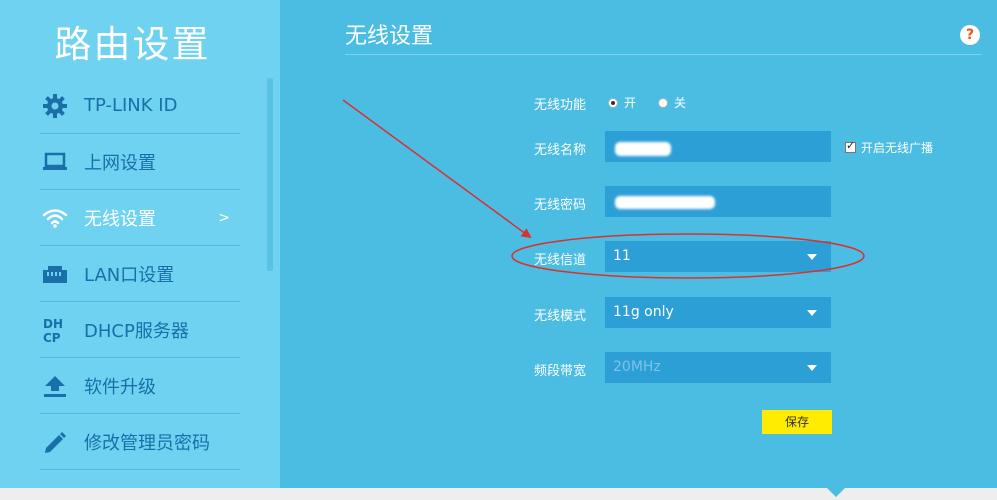  Describe the element at coordinates (132, 44) in the screenshot. I see `brand-title: 路由设置` at that location.